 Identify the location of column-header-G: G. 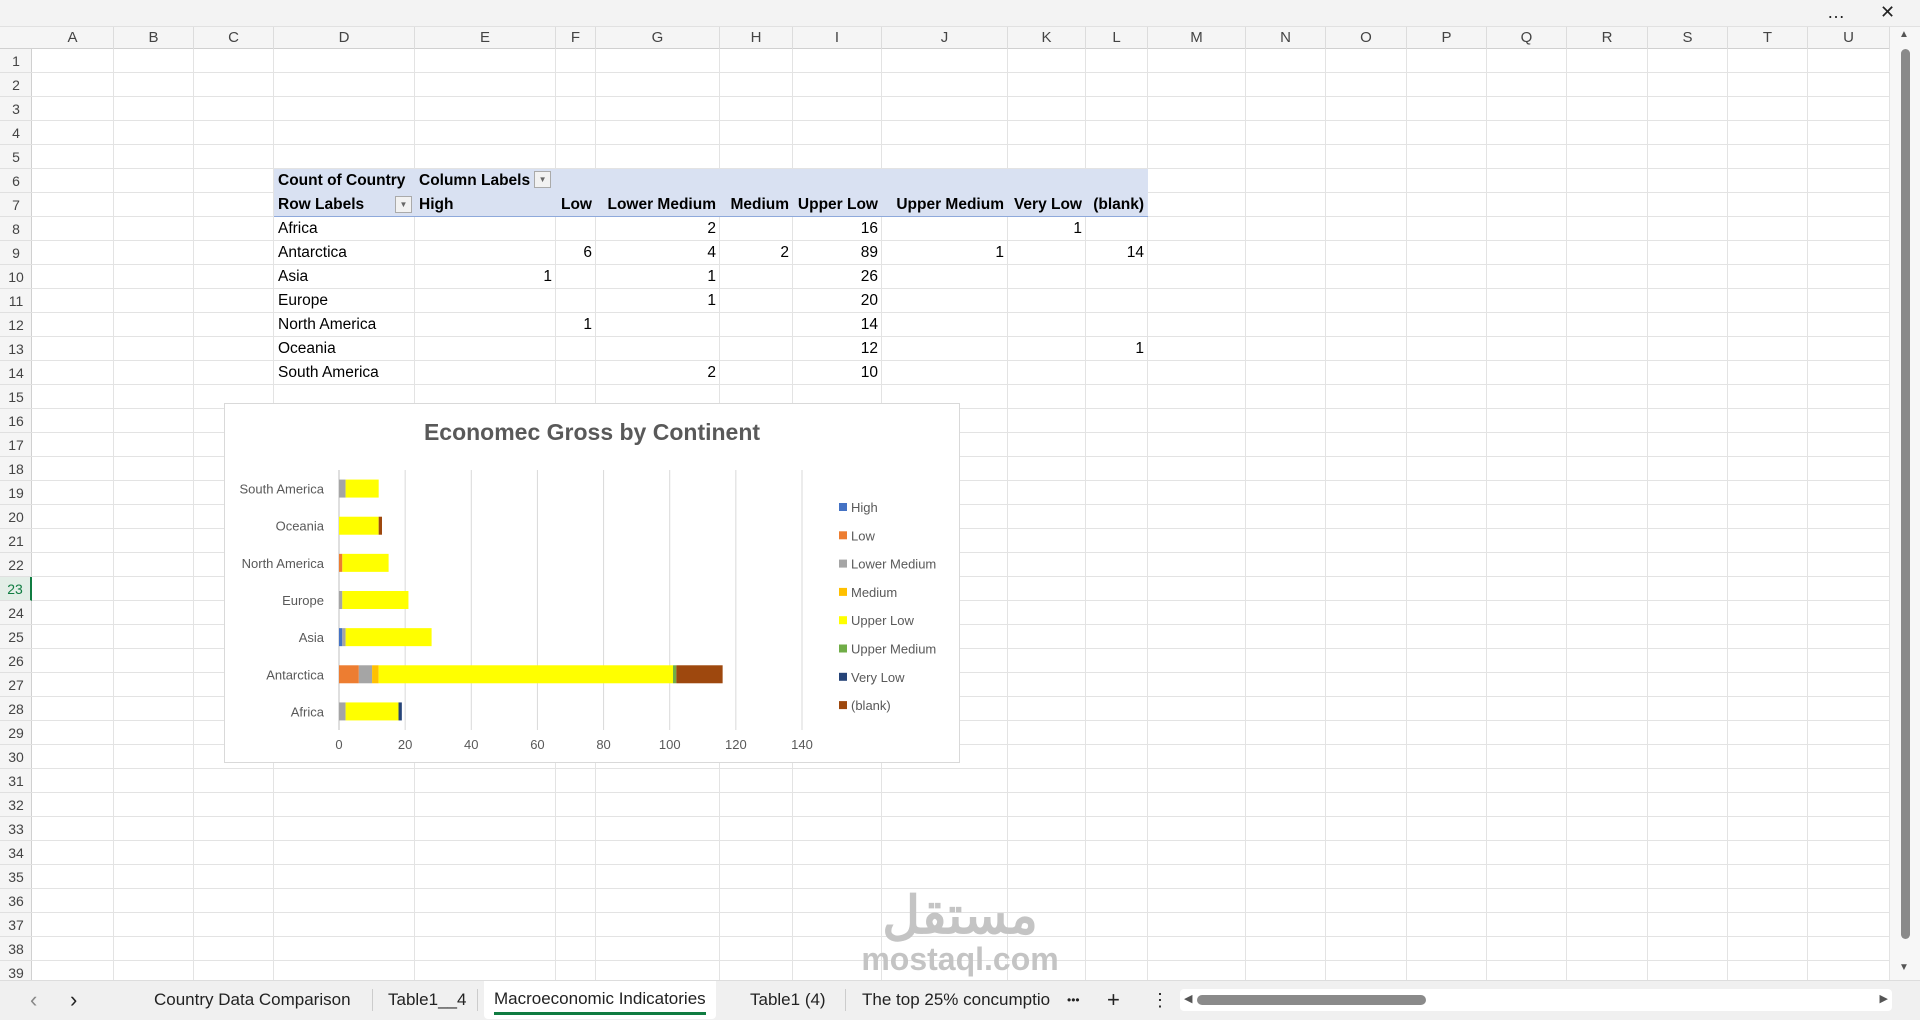
(658, 38).